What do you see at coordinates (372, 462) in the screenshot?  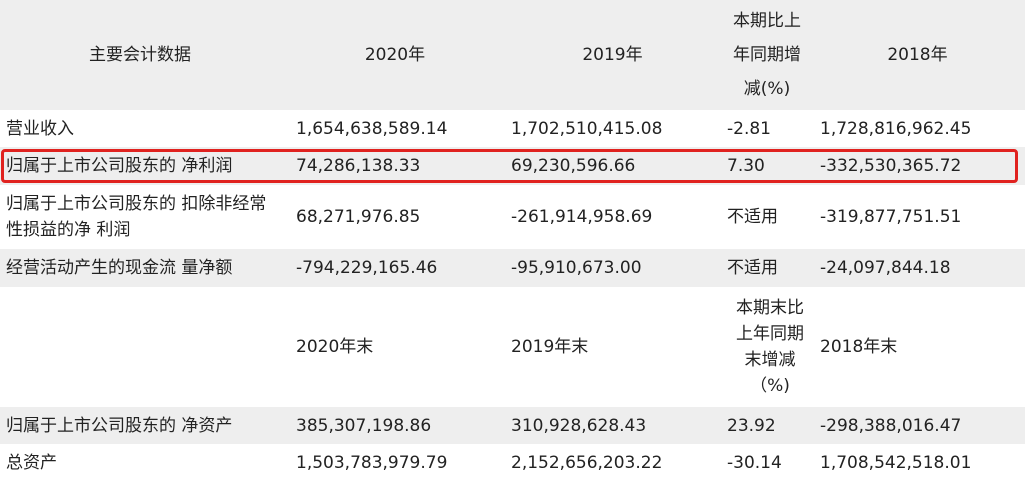 I see `value-2020-end: 1,503,783,979.79` at bounding box center [372, 462].